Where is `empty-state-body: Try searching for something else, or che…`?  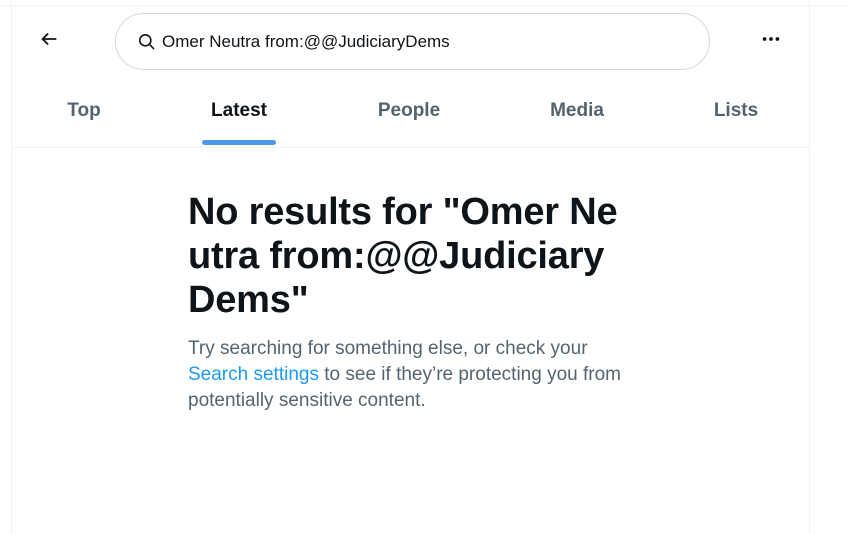
empty-state-body: Try searching for something else, or che… is located at coordinates (408, 375).